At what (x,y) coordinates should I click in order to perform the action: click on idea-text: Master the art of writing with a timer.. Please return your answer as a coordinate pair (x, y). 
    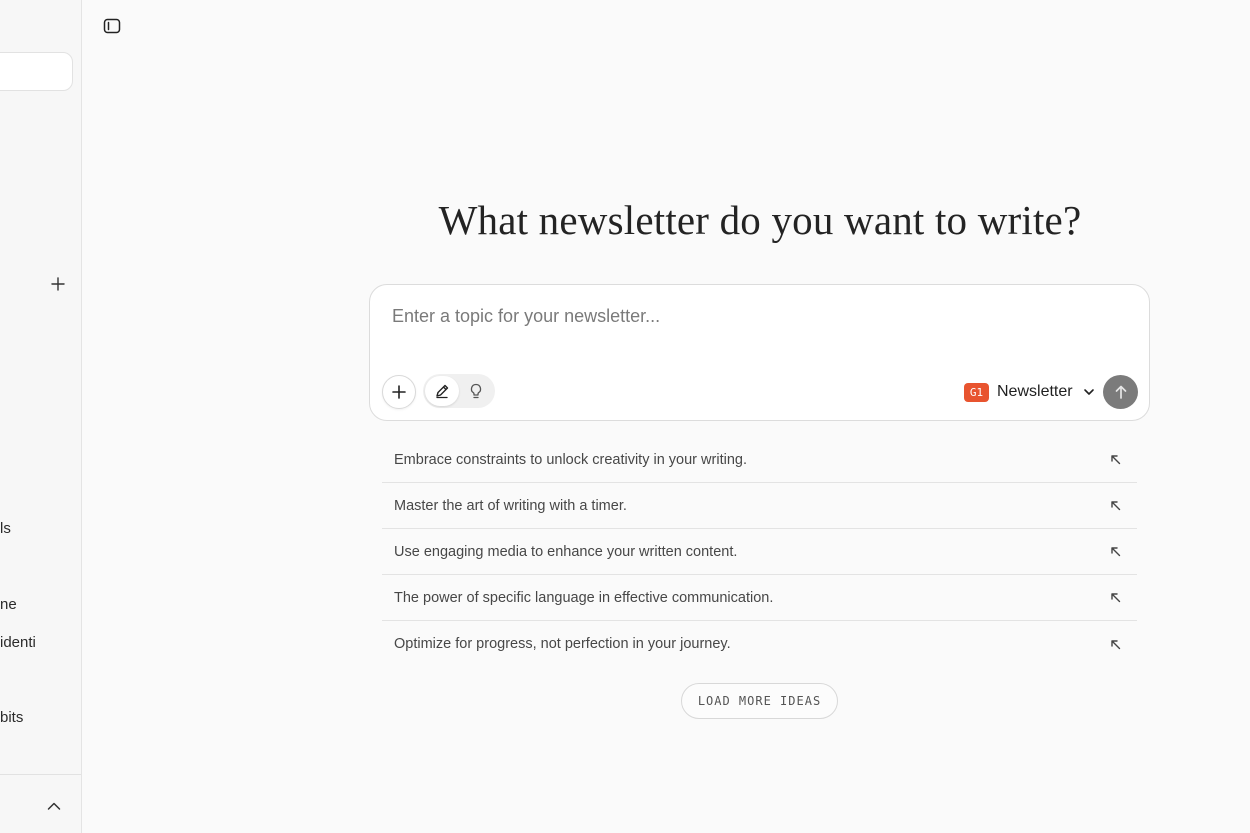
    Looking at the image, I should click on (510, 505).